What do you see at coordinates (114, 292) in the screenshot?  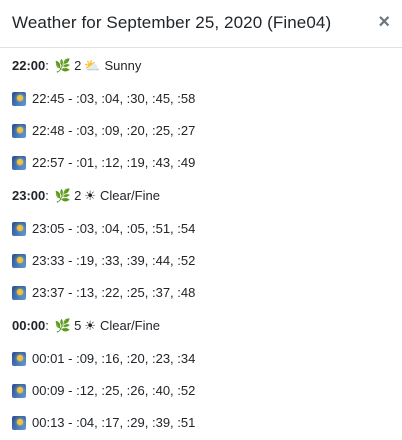 I see `time-text: 23:37 - :13, :22, :25, :37, :48` at bounding box center [114, 292].